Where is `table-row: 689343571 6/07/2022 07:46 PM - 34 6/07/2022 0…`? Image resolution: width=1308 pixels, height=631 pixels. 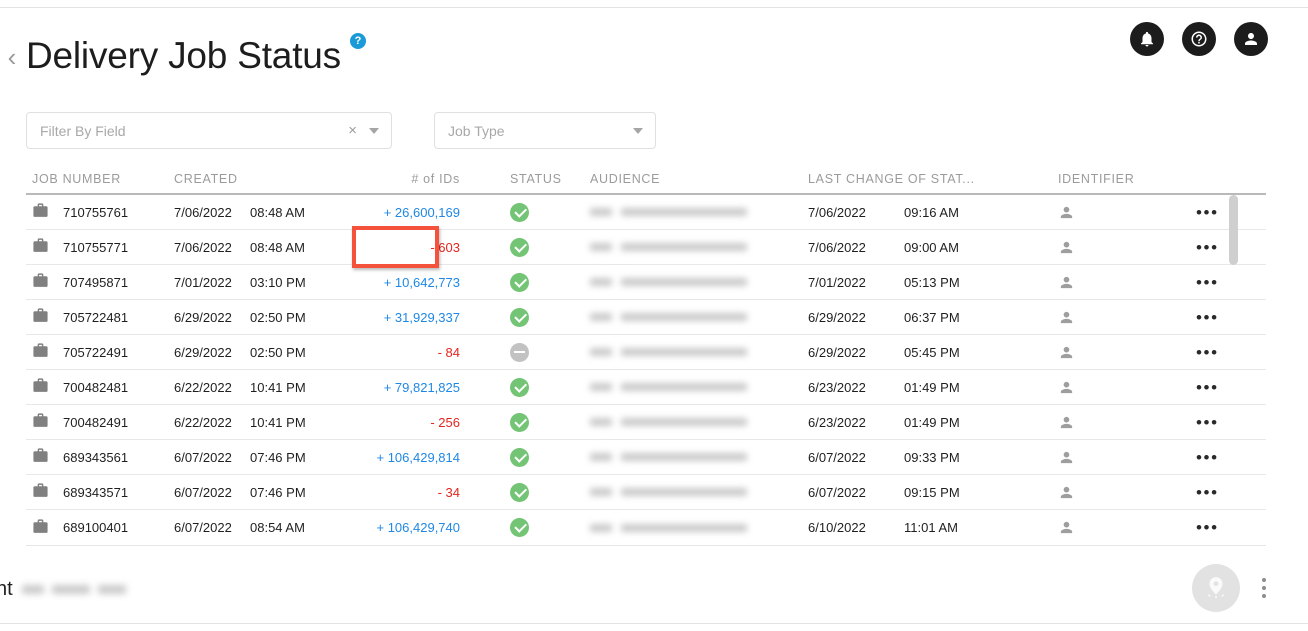 table-row: 689343571 6/07/2022 07:46 PM - 34 6/07/2022 0… is located at coordinates (646, 492).